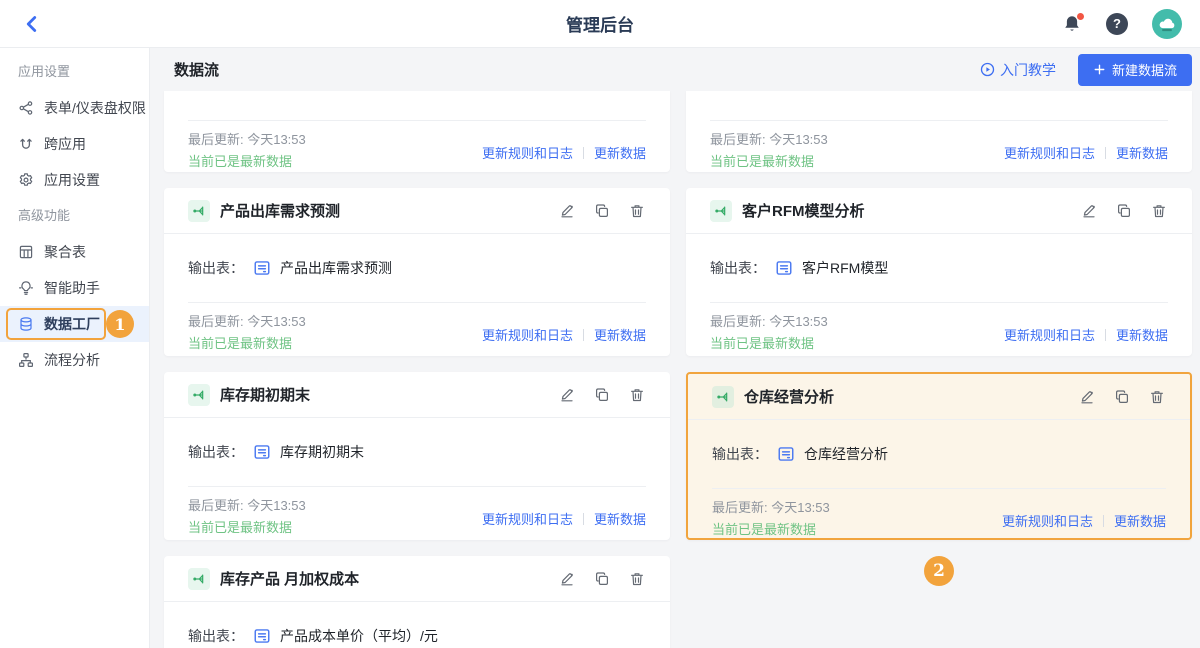 The width and height of the screenshot is (1200, 648). I want to click on annotation-badge-2-container: 2, so click(939, 602).